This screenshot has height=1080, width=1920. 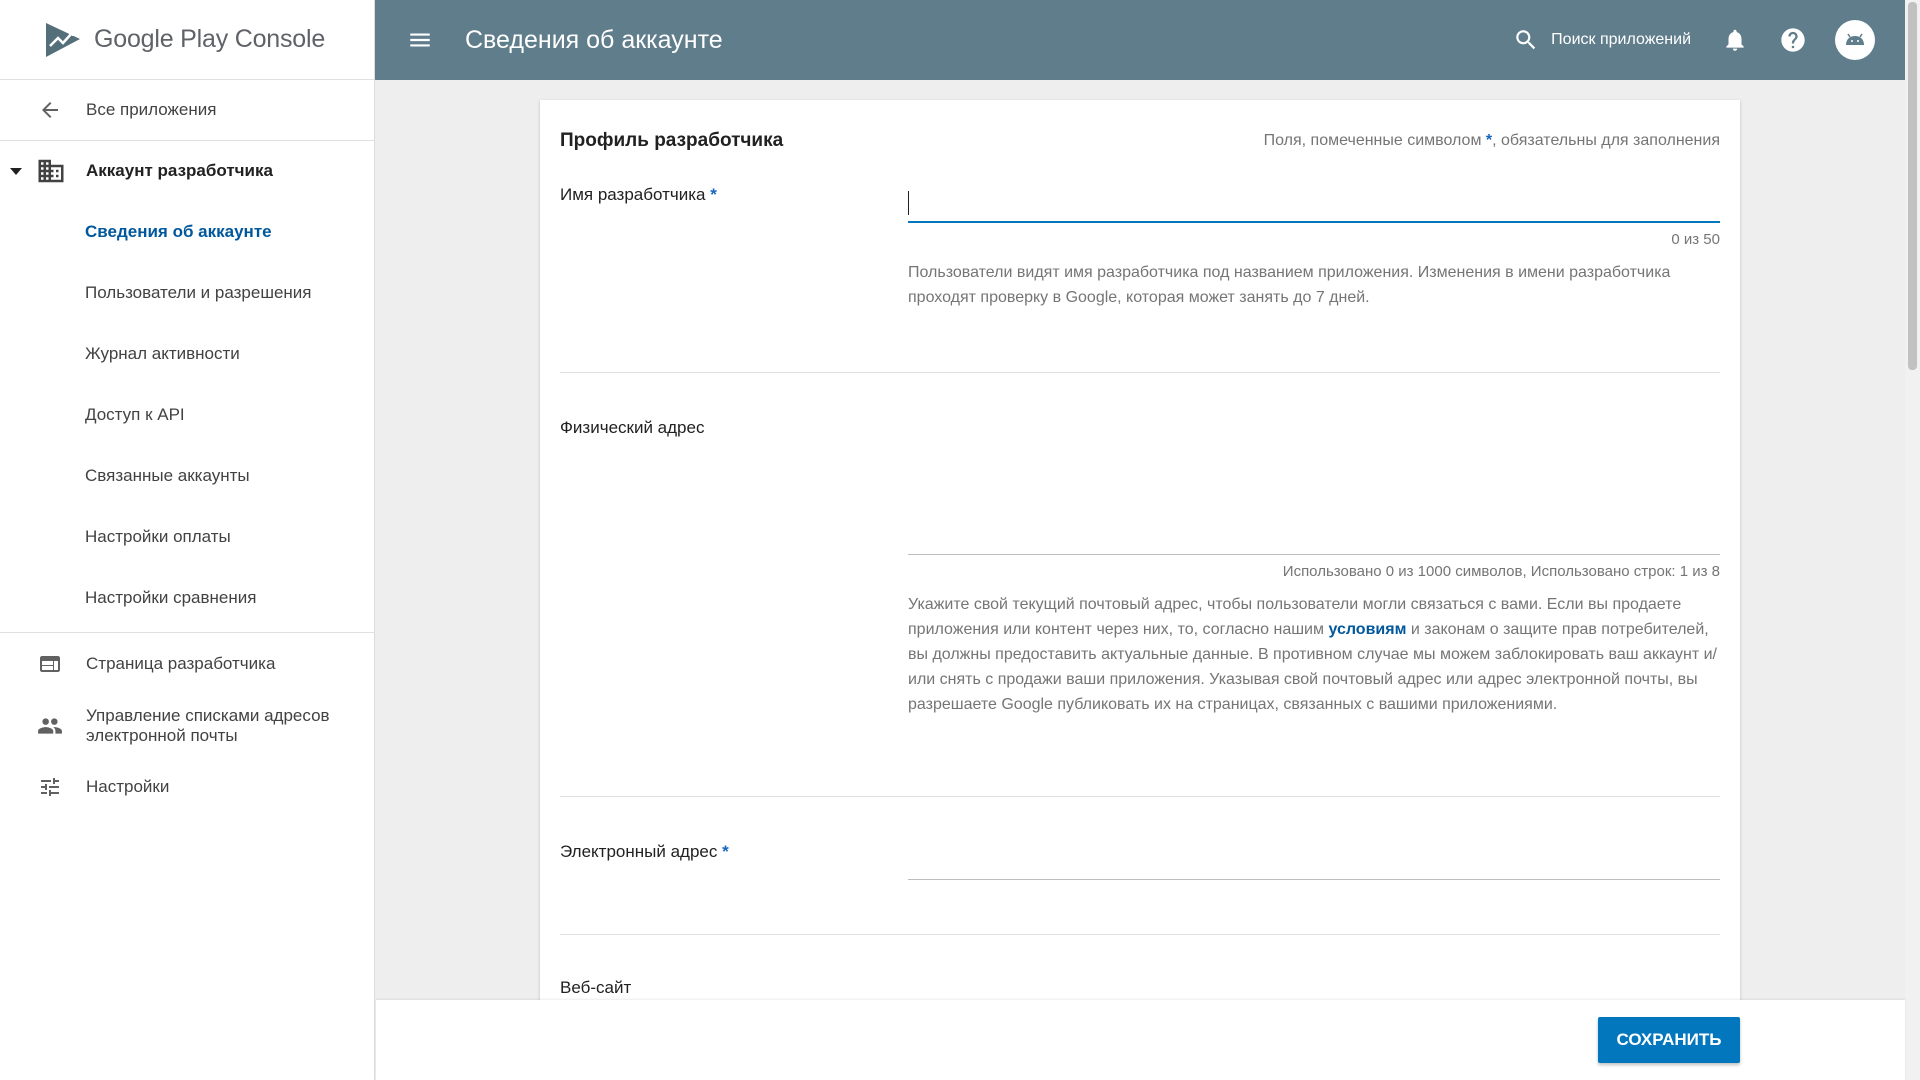 I want to click on developer-name-counter: 0 из 50, so click(x=1695, y=239).